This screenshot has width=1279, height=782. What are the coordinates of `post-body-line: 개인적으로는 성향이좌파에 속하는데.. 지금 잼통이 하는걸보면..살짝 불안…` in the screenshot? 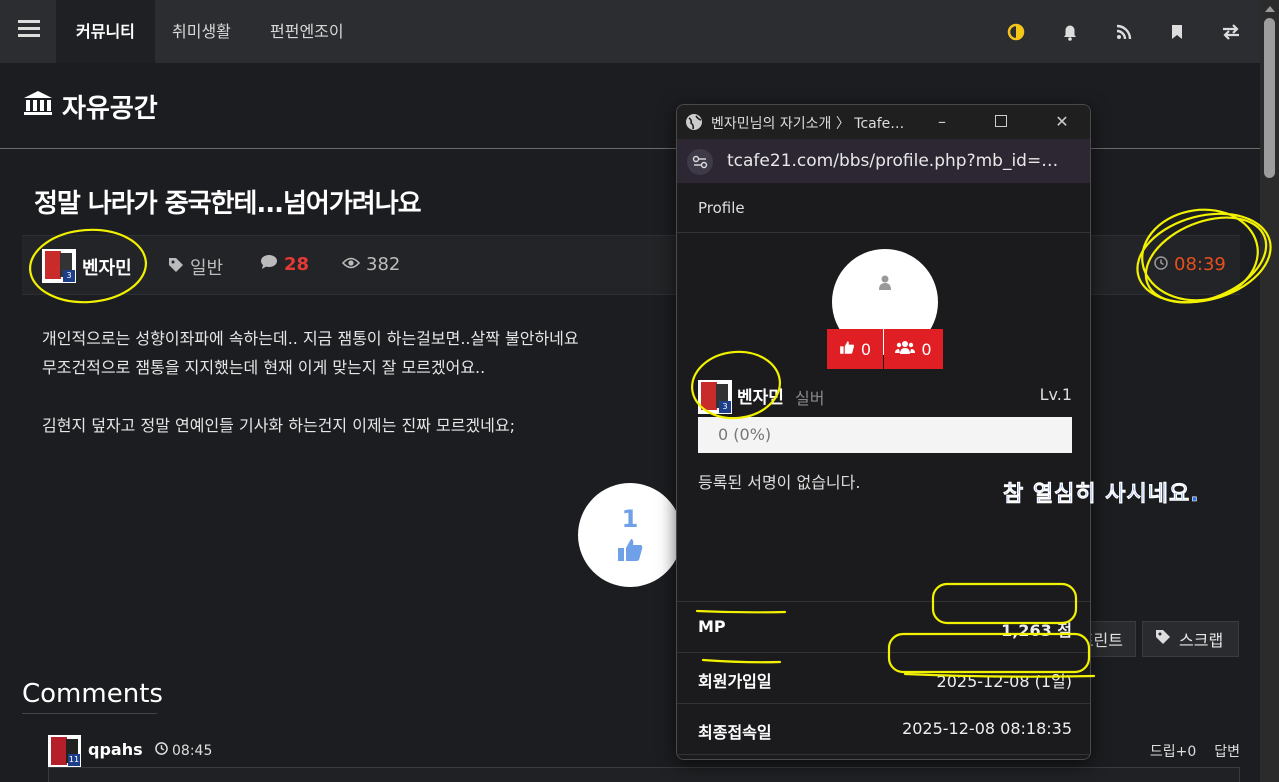 It's located at (310, 338).